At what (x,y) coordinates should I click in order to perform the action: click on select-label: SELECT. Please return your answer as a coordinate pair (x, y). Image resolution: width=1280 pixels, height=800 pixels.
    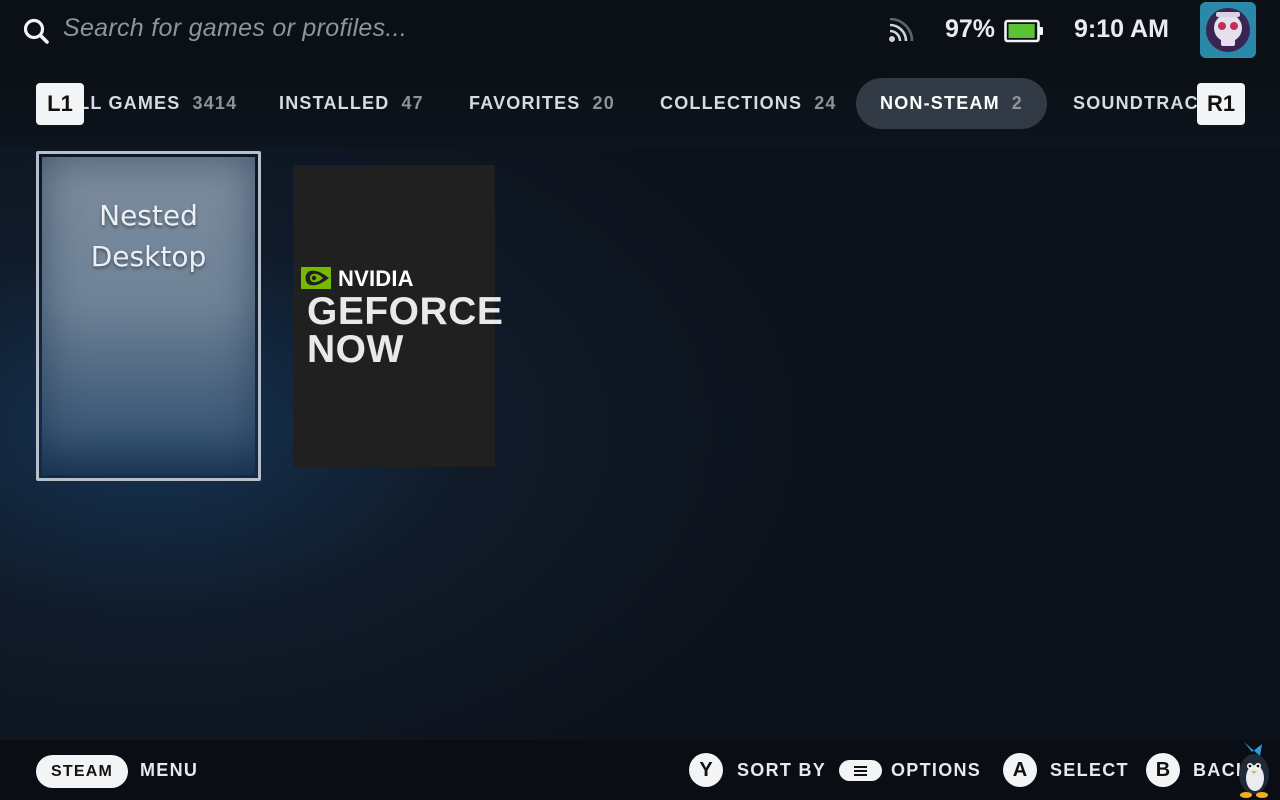
    Looking at the image, I should click on (1089, 770).